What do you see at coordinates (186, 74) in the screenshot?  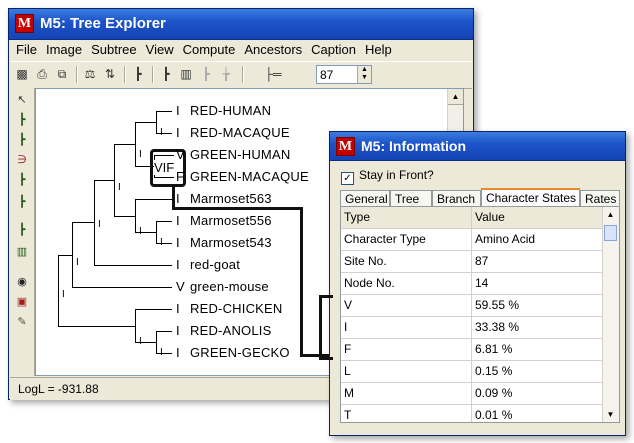 I see `branch-icon: ▥` at bounding box center [186, 74].